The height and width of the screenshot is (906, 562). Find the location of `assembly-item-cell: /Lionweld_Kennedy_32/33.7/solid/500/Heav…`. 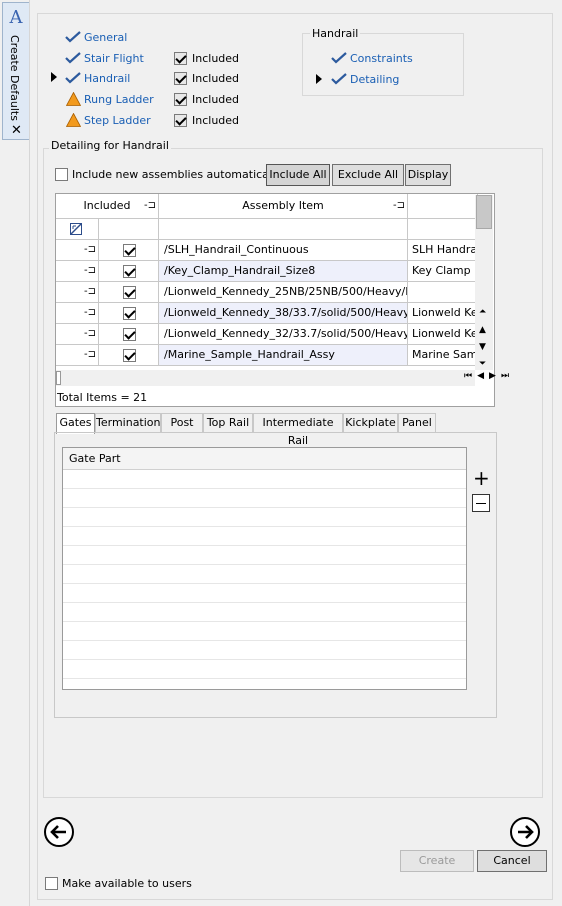

assembly-item-cell: /Lionweld_Kennedy_32/33.7/solid/500/Heav… is located at coordinates (283, 334).